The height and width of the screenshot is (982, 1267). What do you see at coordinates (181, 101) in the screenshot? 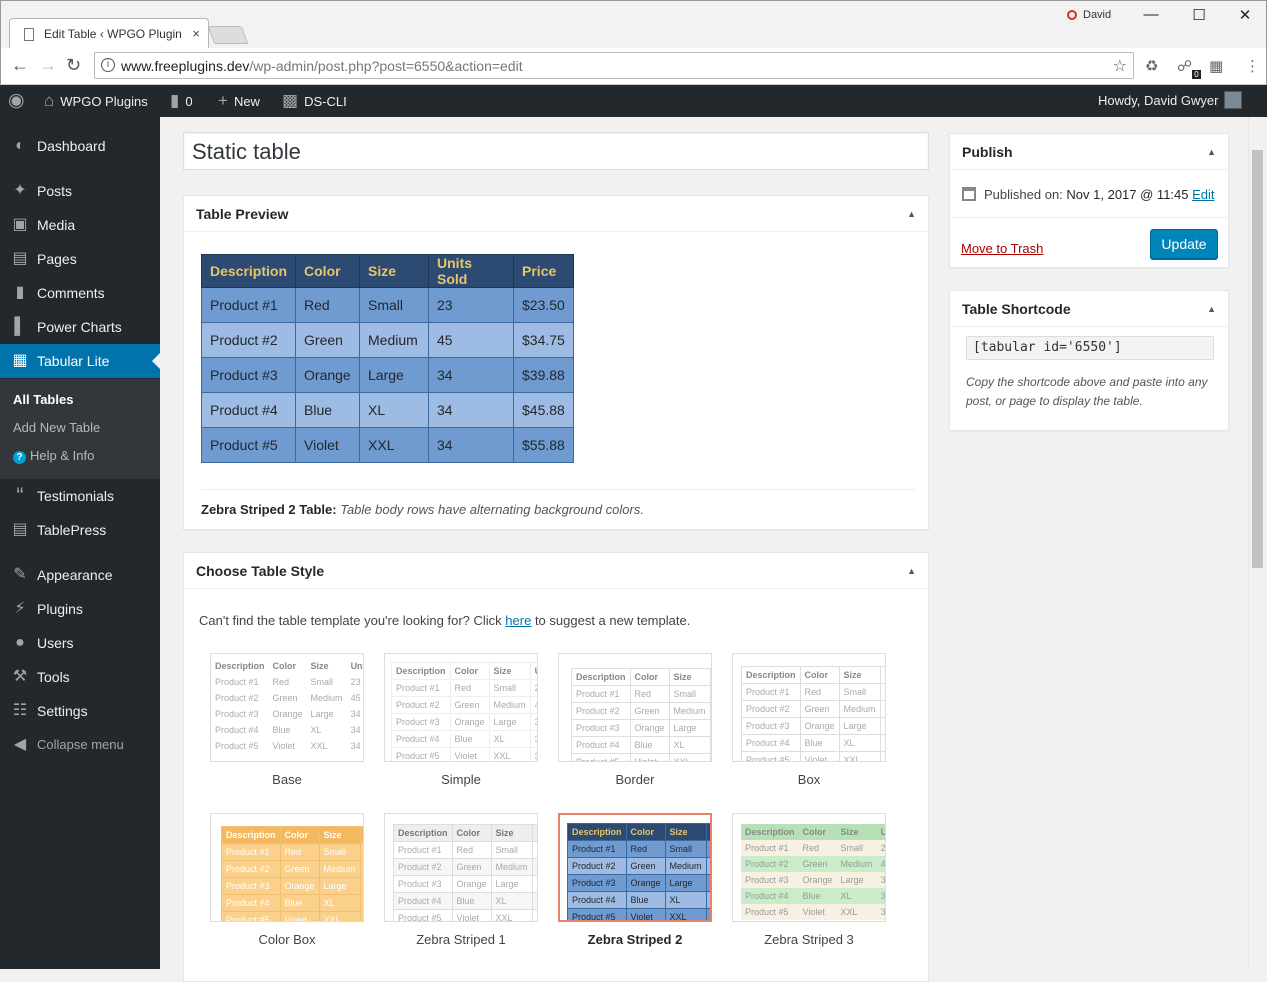
I see `comments-link: ▮ 0` at bounding box center [181, 101].